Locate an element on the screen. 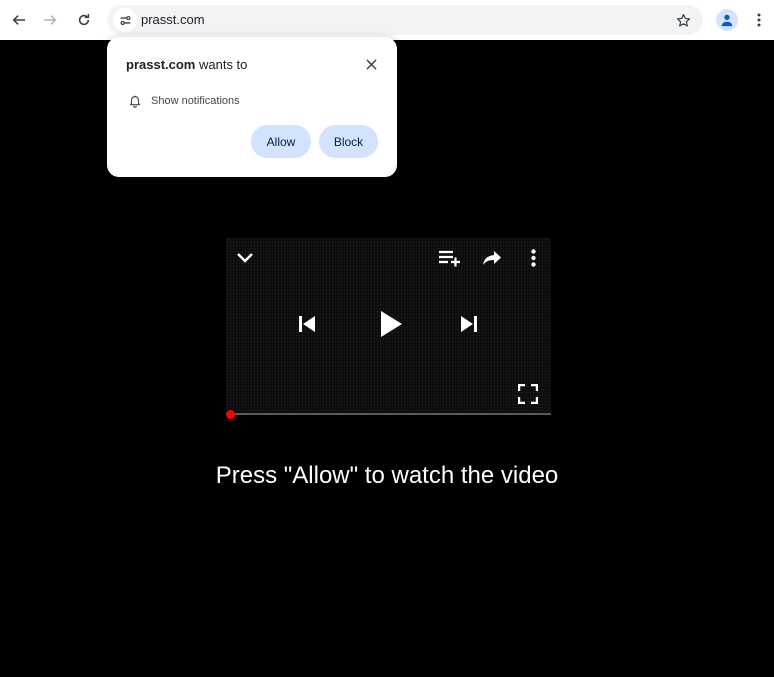 This screenshot has height=677, width=774. permission-label: Show notifications is located at coordinates (195, 101).